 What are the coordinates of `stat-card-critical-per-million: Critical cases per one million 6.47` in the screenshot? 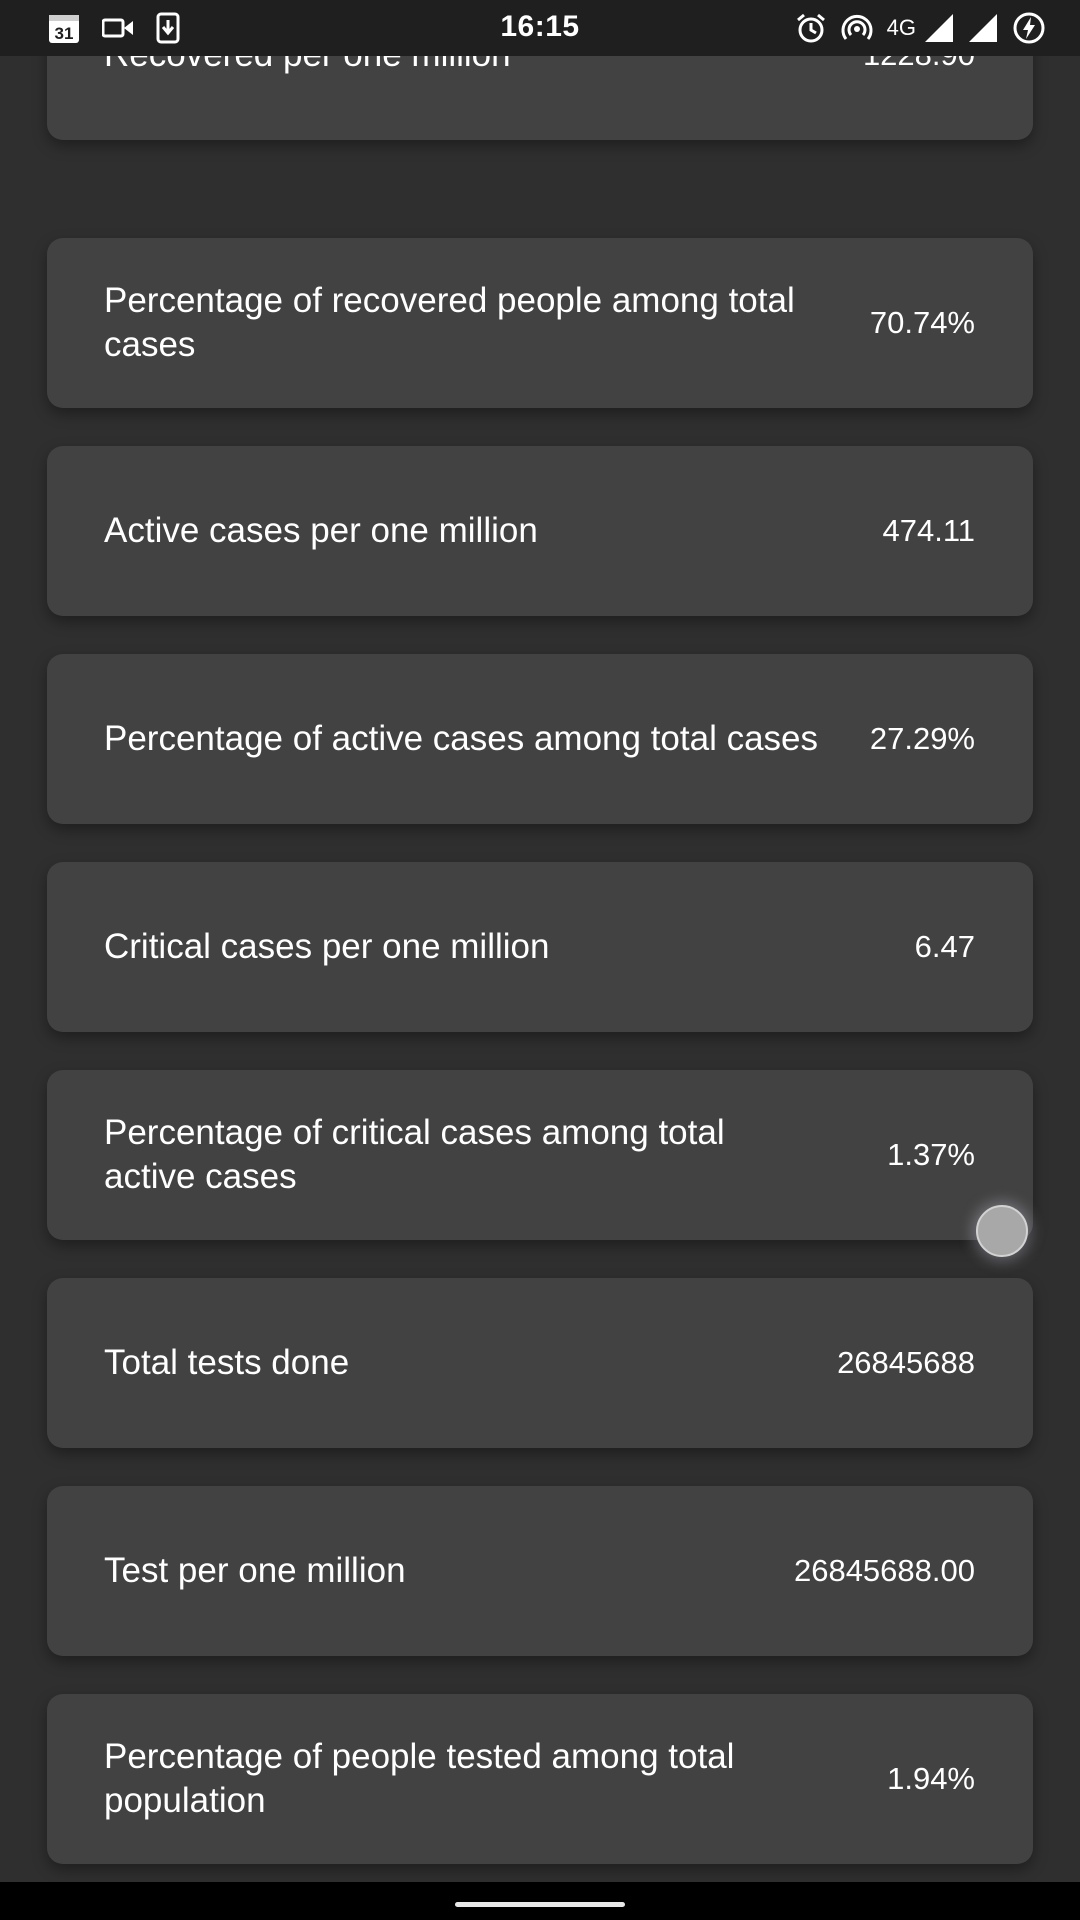 It's located at (540, 947).